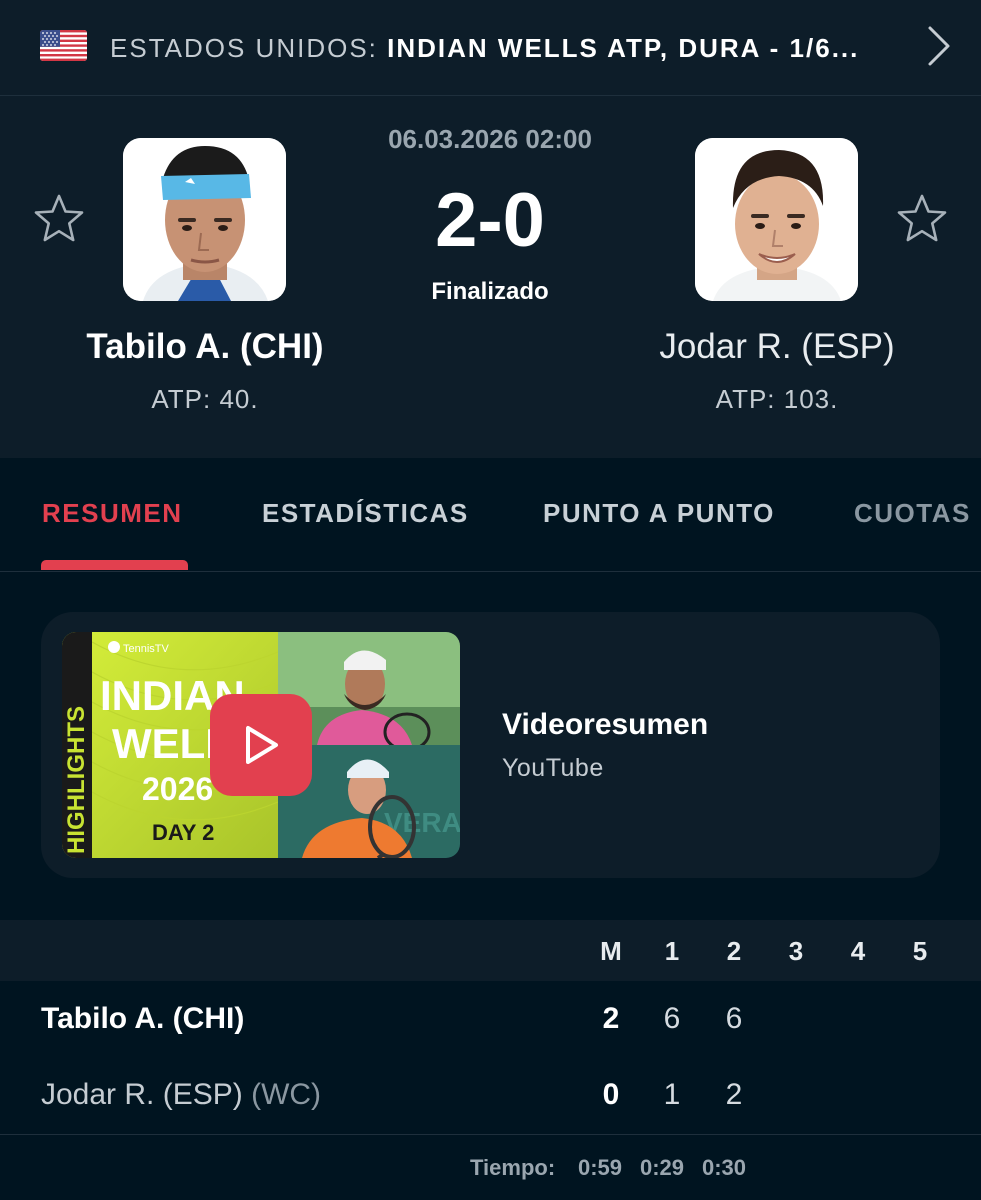 The image size is (981, 1200). What do you see at coordinates (205, 399) in the screenshot?
I see `player-home-rank: ATP: 40.` at bounding box center [205, 399].